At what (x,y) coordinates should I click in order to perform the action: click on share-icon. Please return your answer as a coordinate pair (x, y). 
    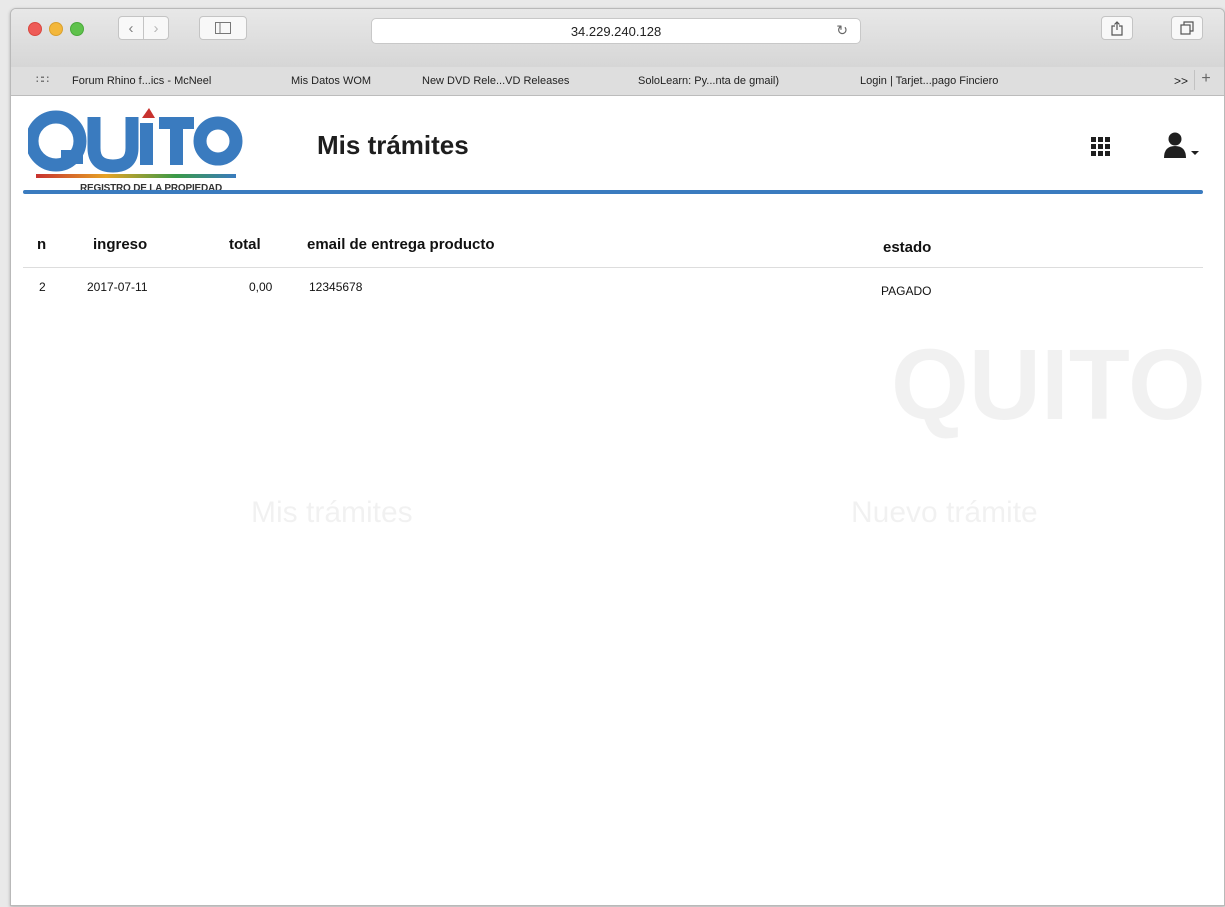
    Looking at the image, I should click on (1117, 28).